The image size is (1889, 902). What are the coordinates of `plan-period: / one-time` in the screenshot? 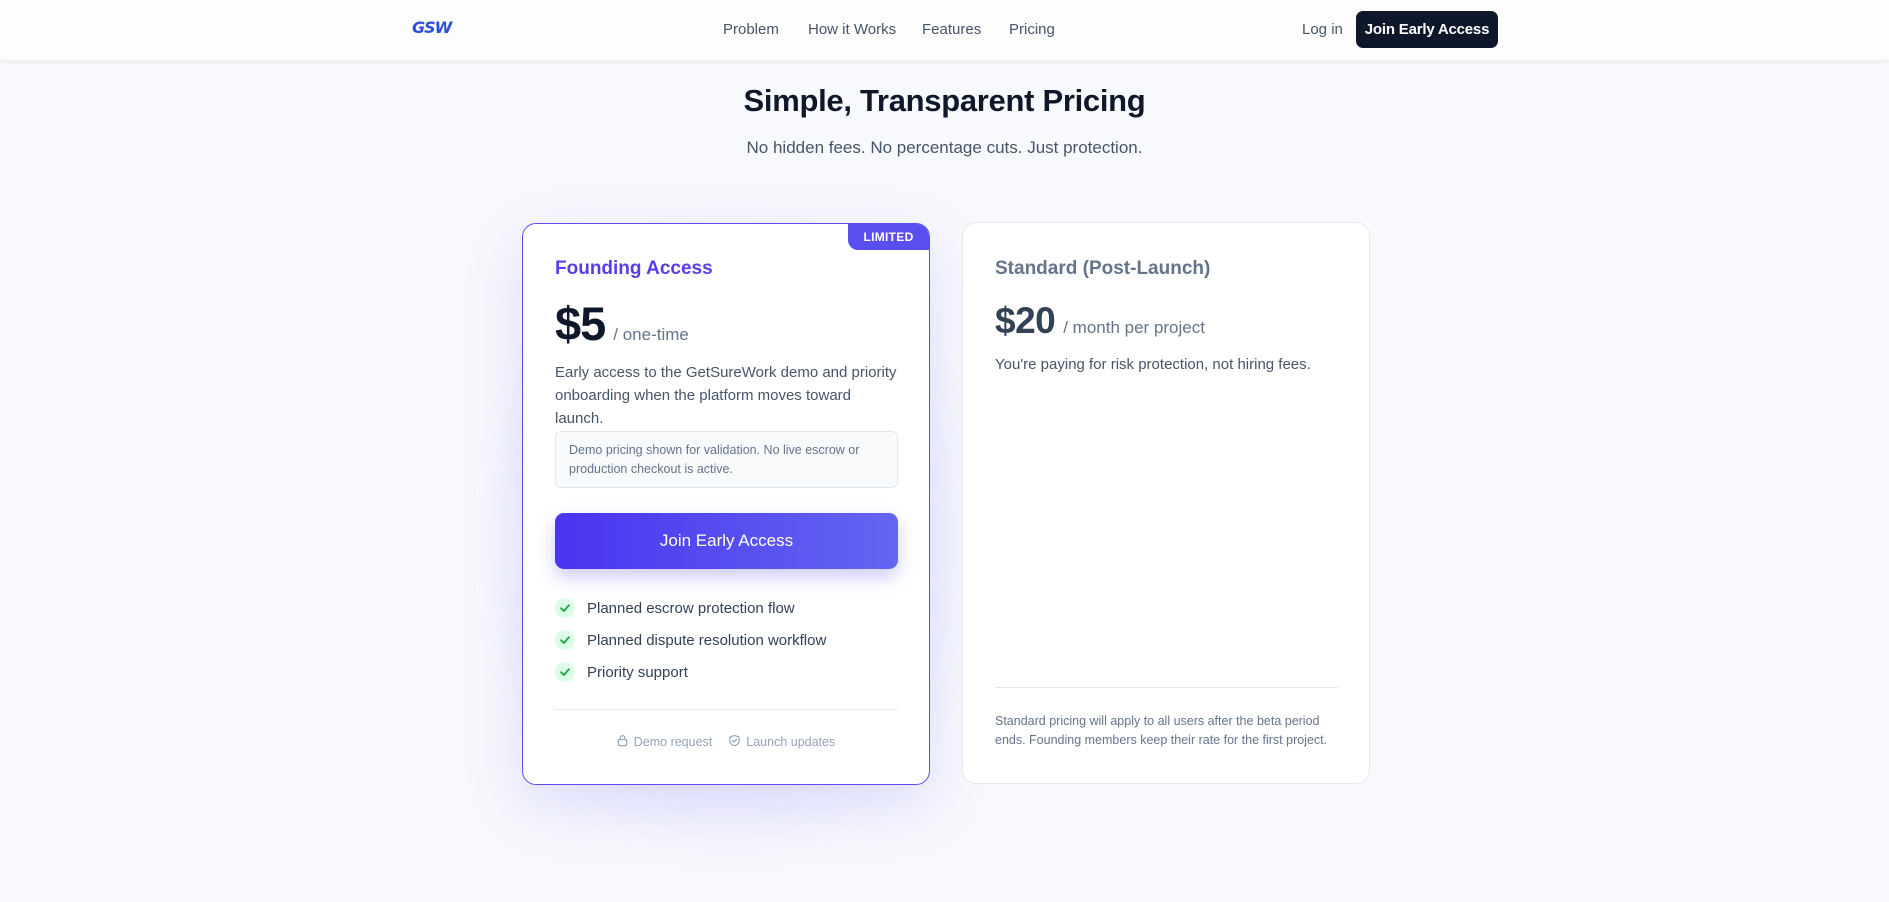 It's located at (651, 334).